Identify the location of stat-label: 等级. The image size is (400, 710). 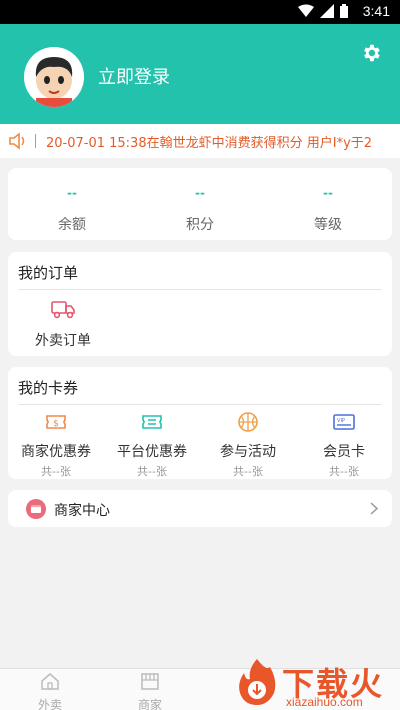
(328, 225).